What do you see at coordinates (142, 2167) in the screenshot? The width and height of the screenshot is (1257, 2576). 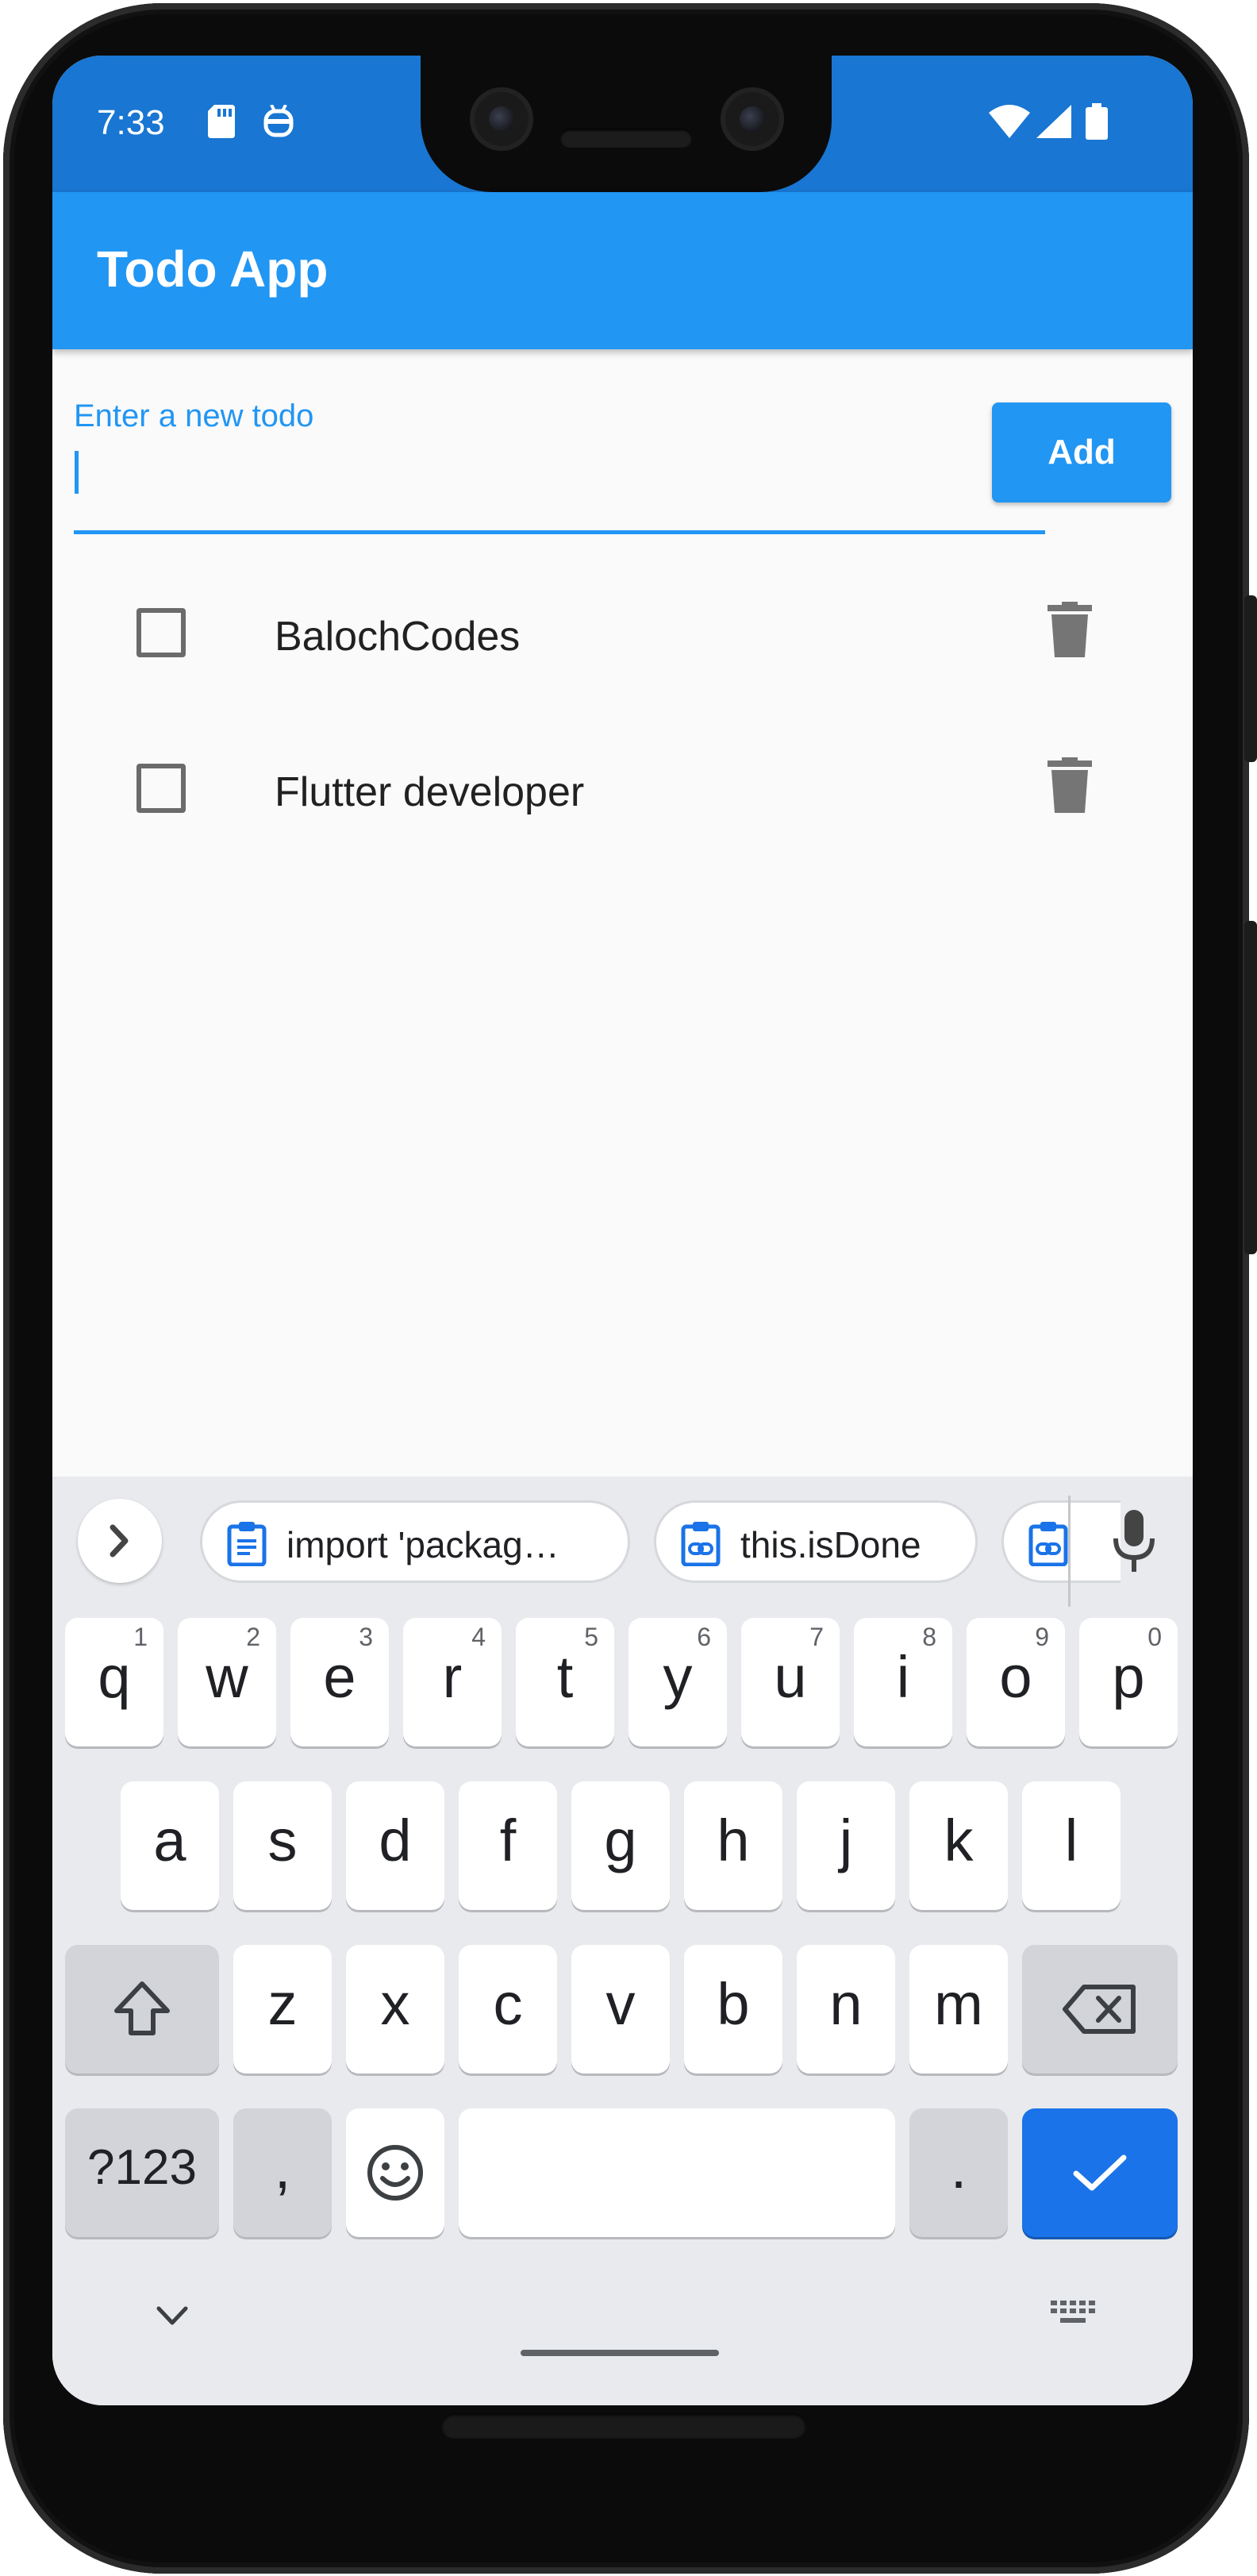 I see `key-label: ?123` at bounding box center [142, 2167].